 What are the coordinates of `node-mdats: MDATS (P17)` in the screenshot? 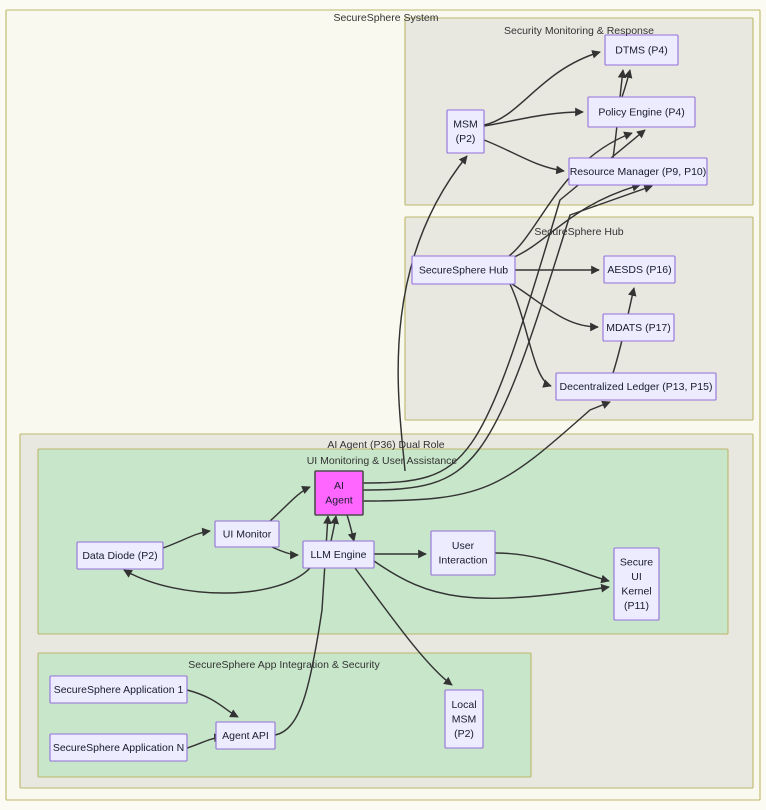 It's located at (638, 327).